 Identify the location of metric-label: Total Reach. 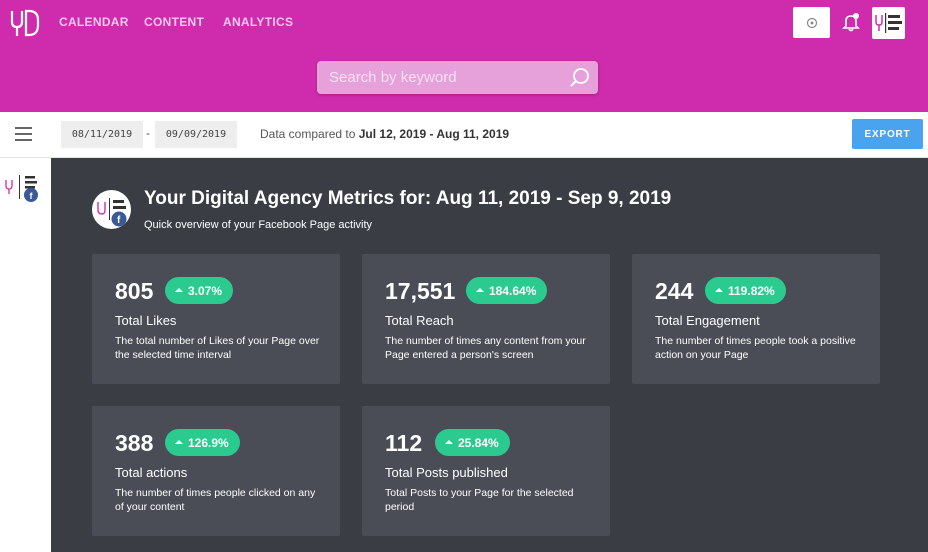
(419, 320).